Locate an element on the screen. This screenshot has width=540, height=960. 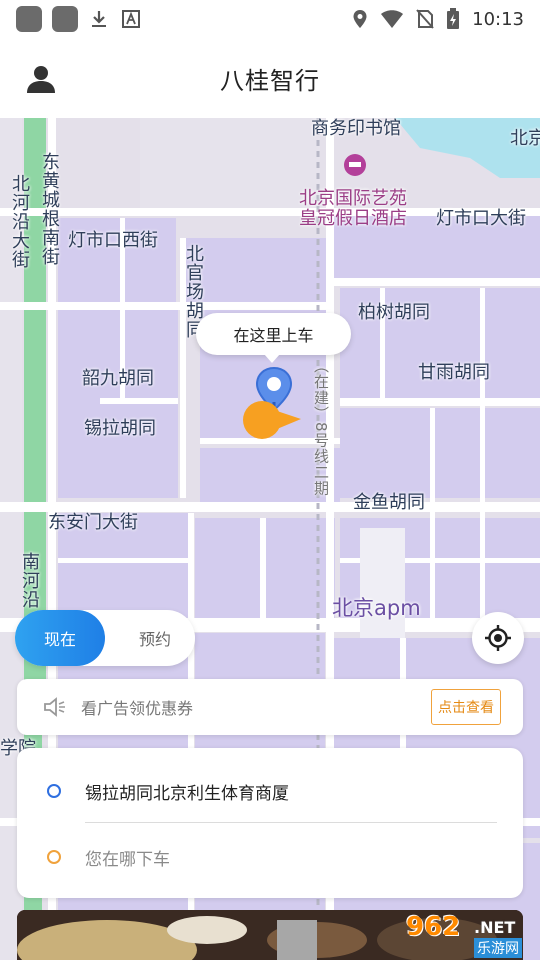
location-icon is located at coordinates (360, 19).